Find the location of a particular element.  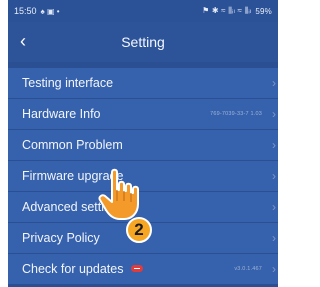

page-title: Setting is located at coordinates (143, 42).